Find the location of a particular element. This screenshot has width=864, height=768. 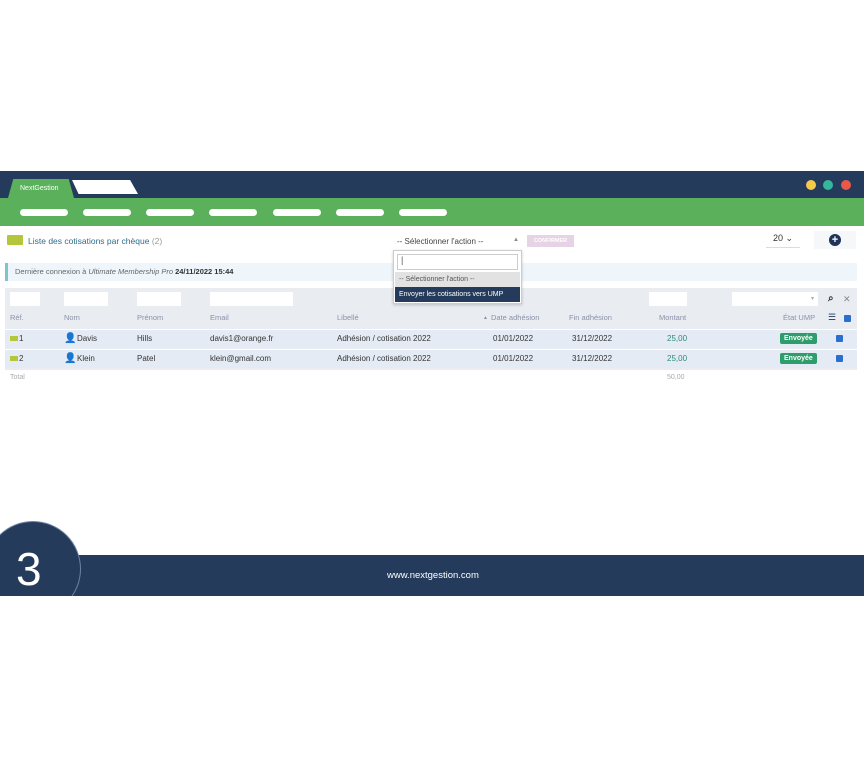

cell-prenom: Patel is located at coordinates (146, 358).